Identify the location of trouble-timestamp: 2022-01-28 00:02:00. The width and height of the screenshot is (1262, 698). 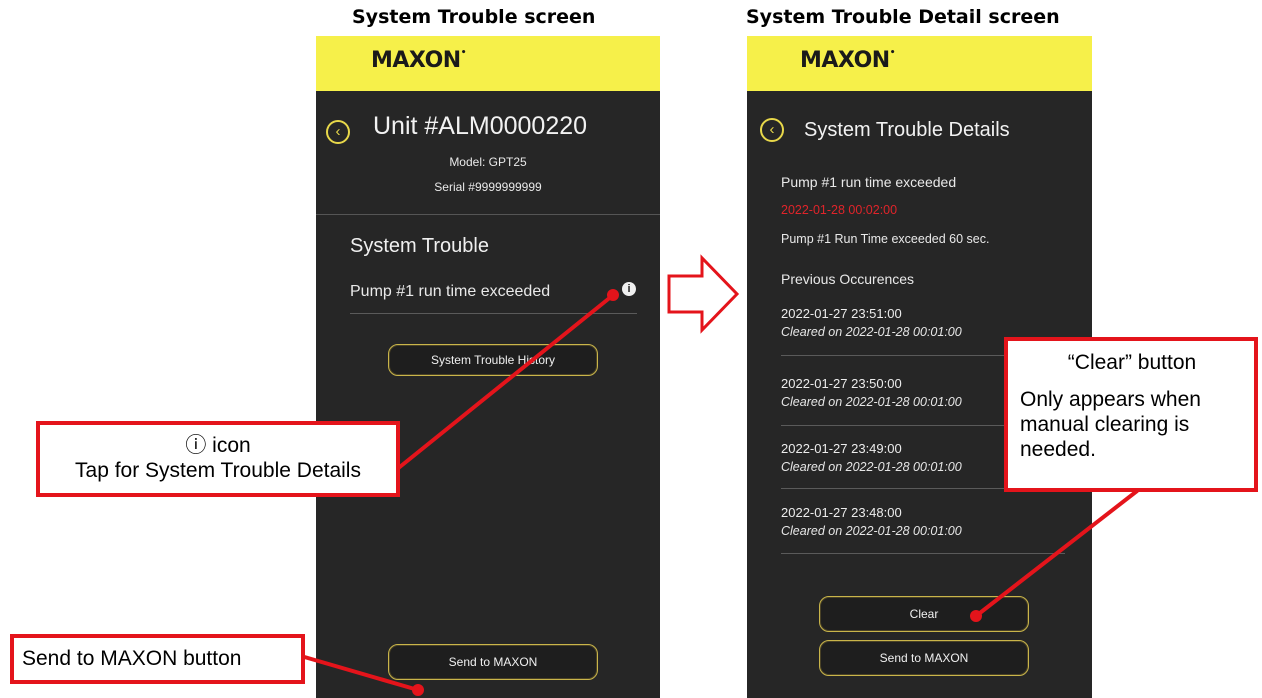
(839, 210).